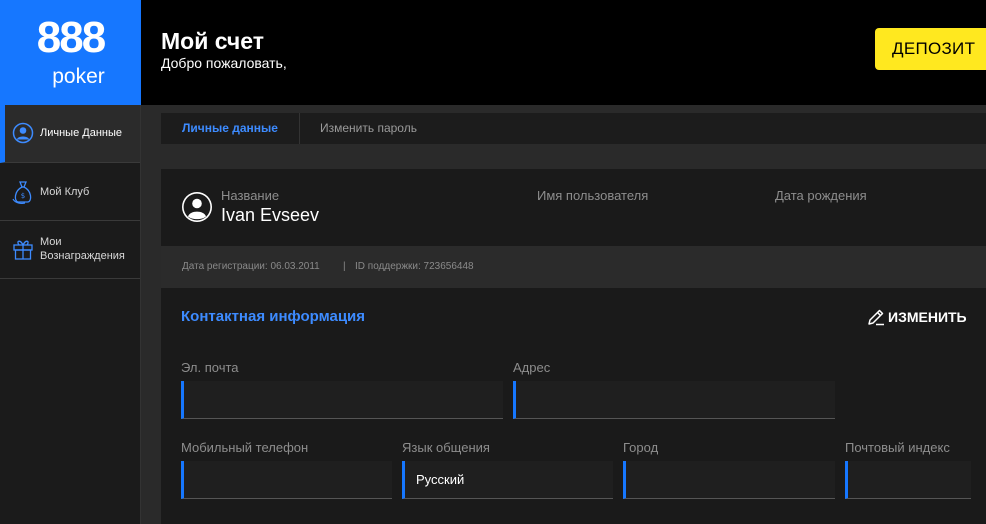 This screenshot has height=524, width=986. Describe the element at coordinates (593, 195) in the screenshot. I see `username-label: Имя пользователя` at that location.